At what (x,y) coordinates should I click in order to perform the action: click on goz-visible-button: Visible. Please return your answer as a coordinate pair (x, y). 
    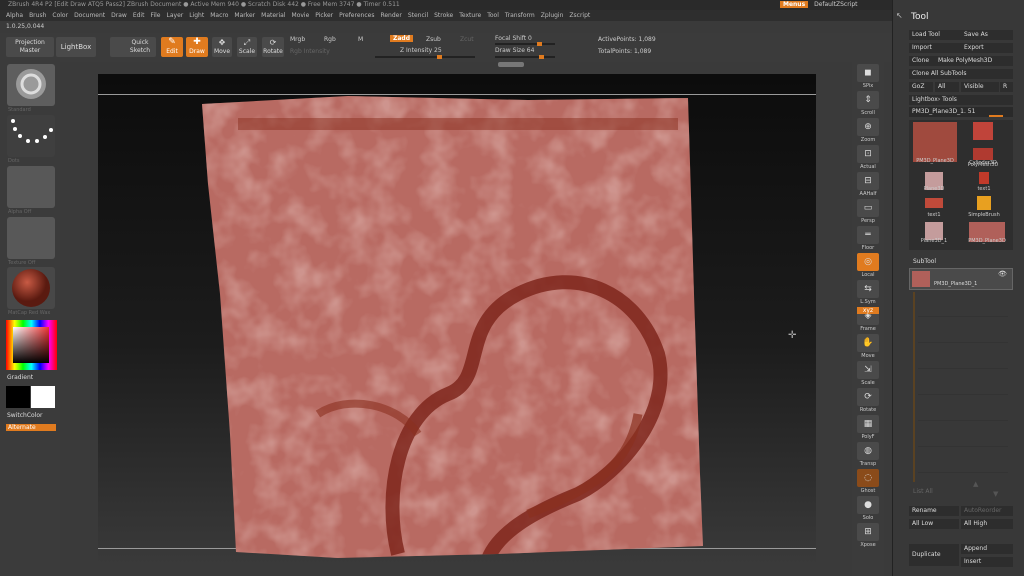
    Looking at the image, I should click on (980, 87).